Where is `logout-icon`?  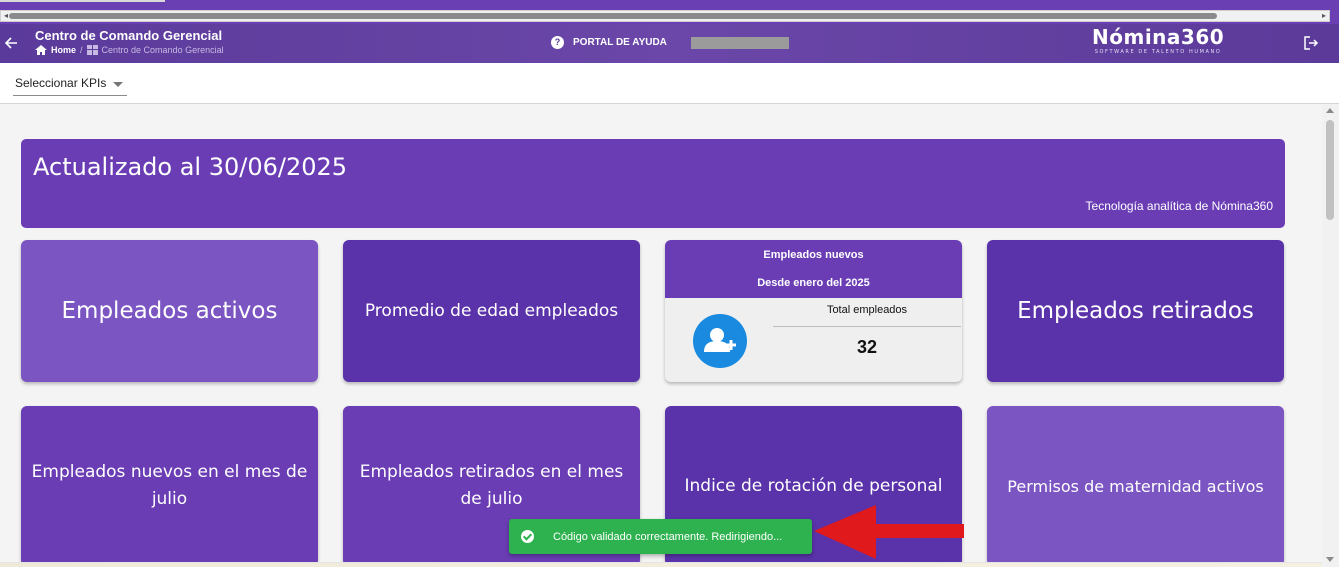
logout-icon is located at coordinates (1311, 43).